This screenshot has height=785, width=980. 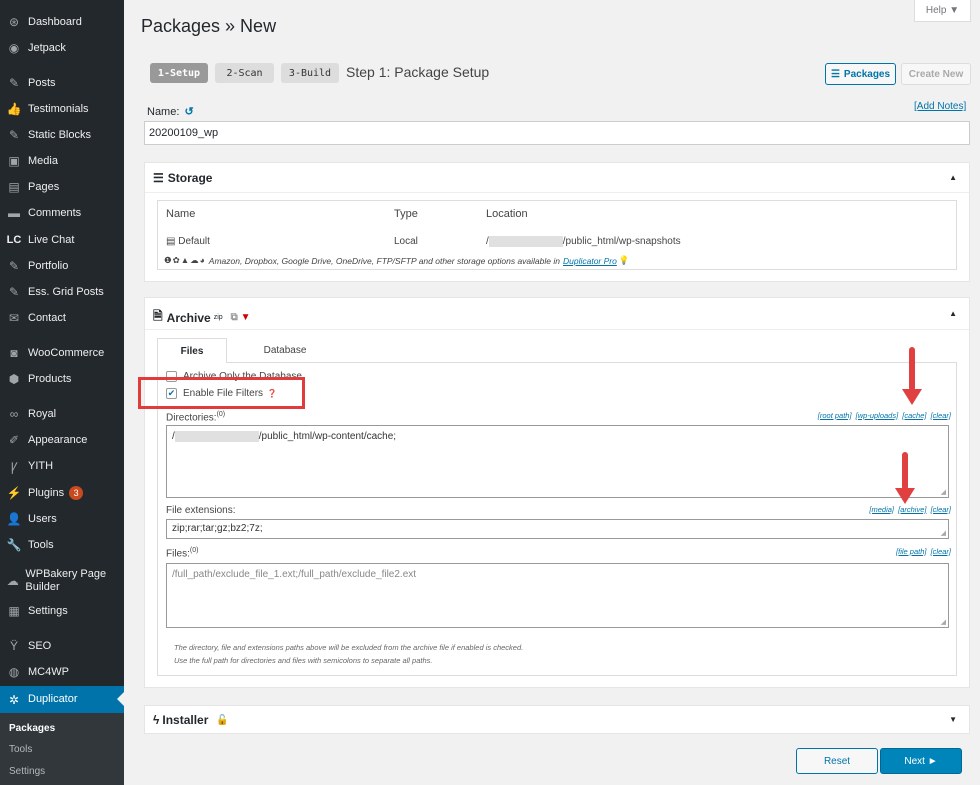 I want to click on installer-panel-header: ϟ Installer 🔓 ▼, so click(x=557, y=721).